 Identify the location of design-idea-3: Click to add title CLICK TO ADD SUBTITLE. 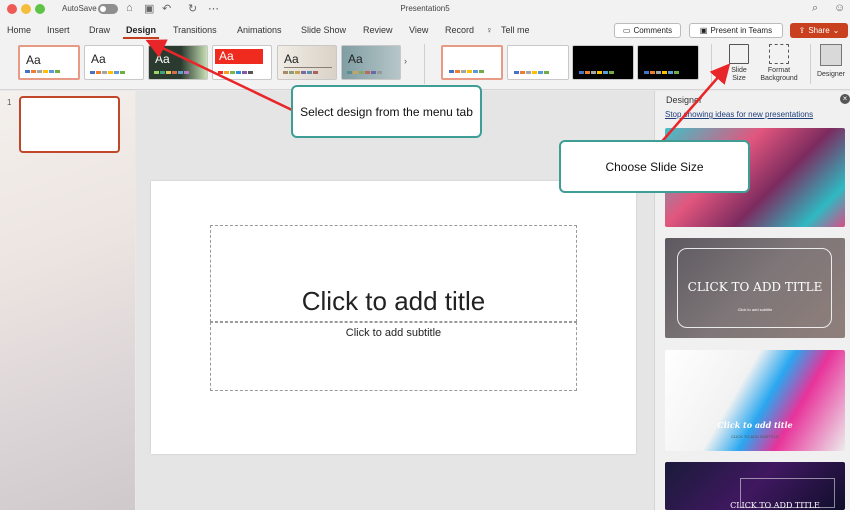
(755, 400).